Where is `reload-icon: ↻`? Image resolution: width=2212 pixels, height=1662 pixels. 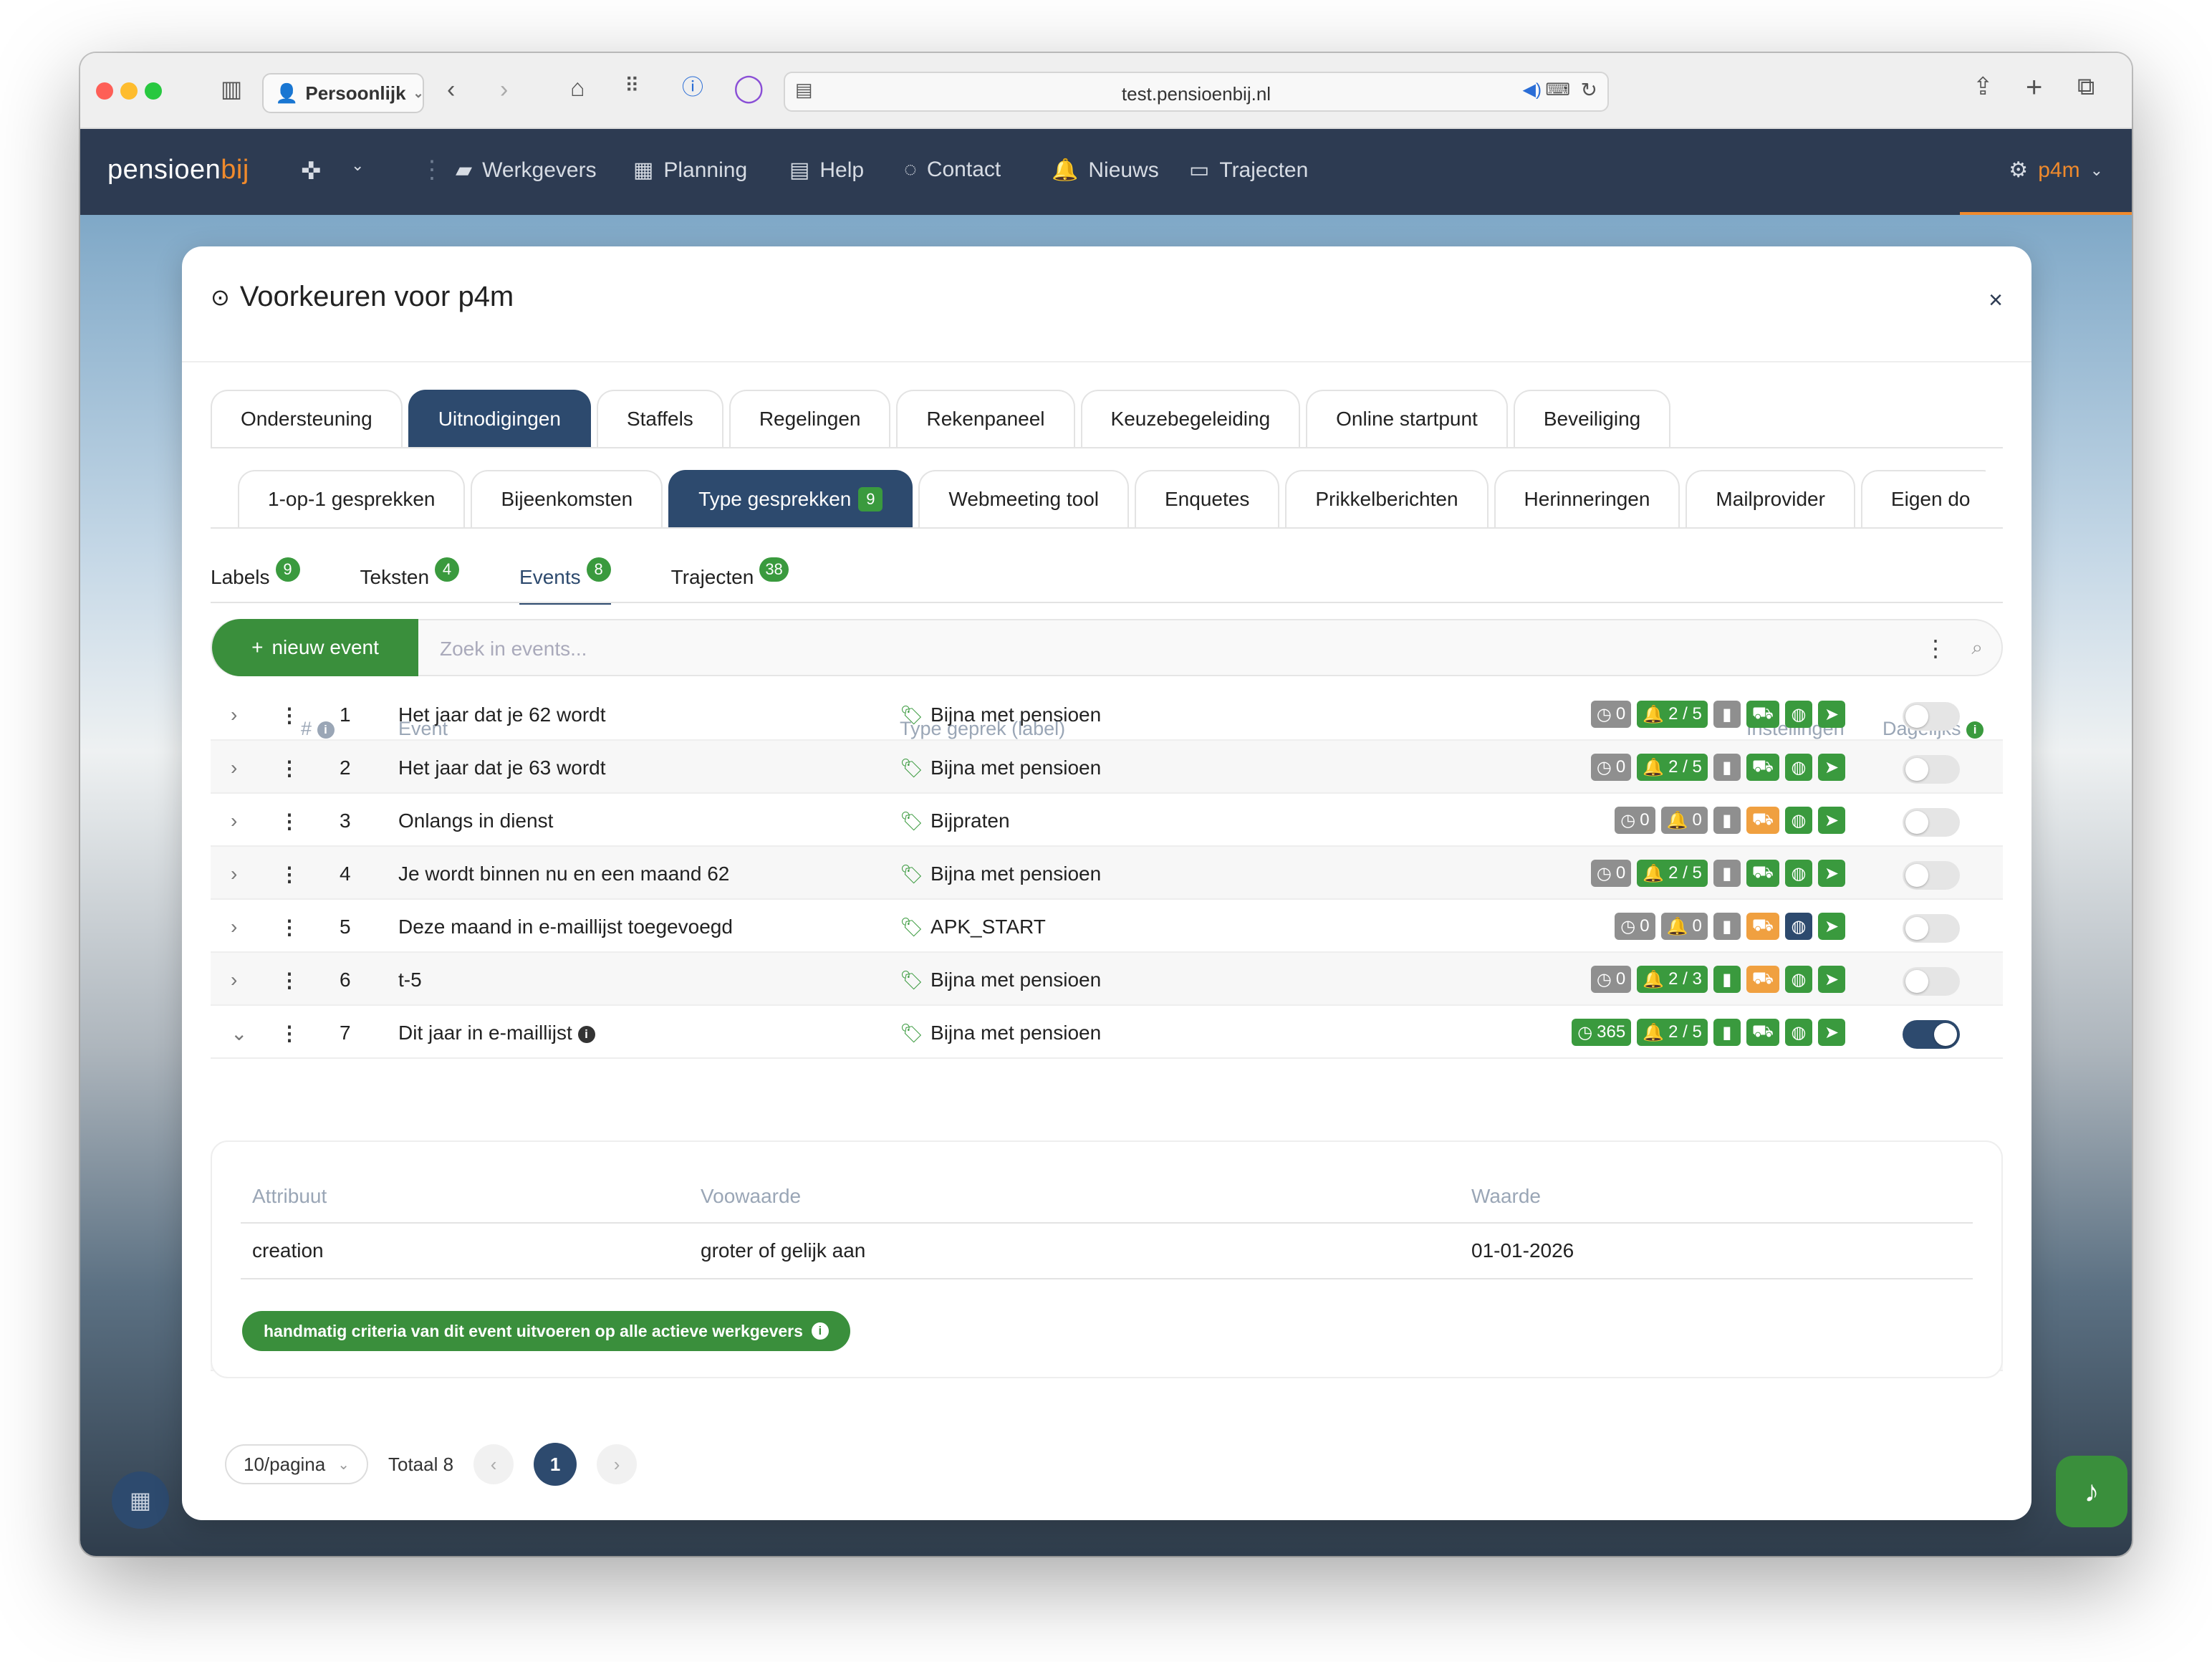 reload-icon: ↻ is located at coordinates (1589, 90).